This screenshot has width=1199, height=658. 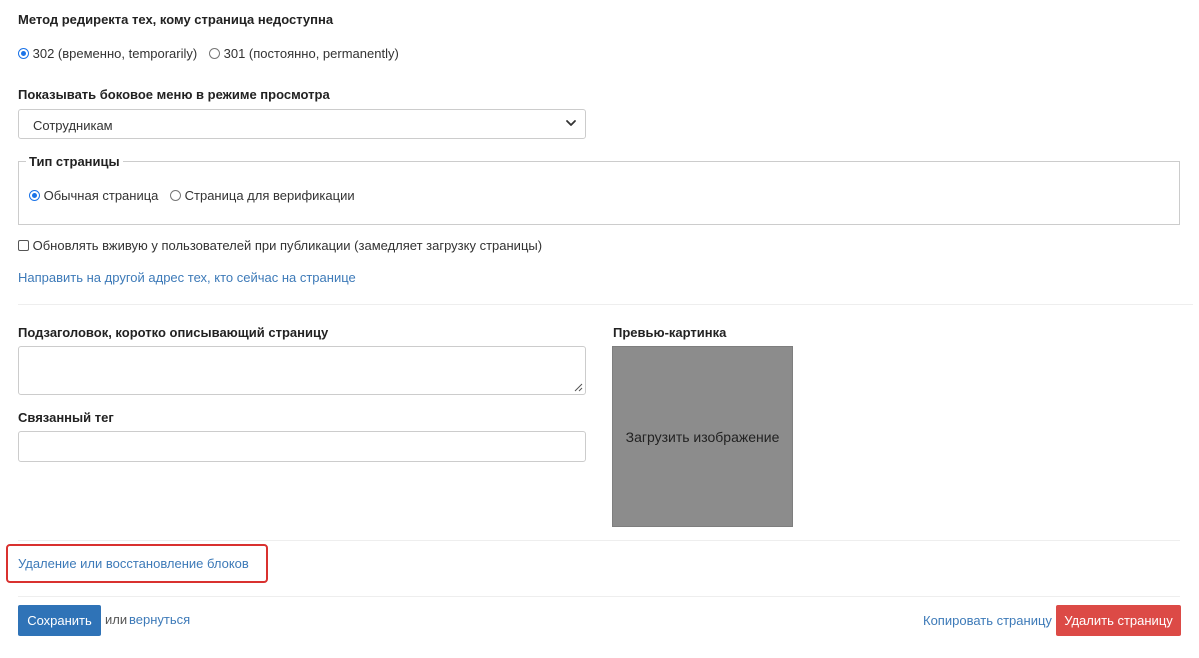 What do you see at coordinates (670, 332) in the screenshot?
I see `preview-label: Превью-картинка` at bounding box center [670, 332].